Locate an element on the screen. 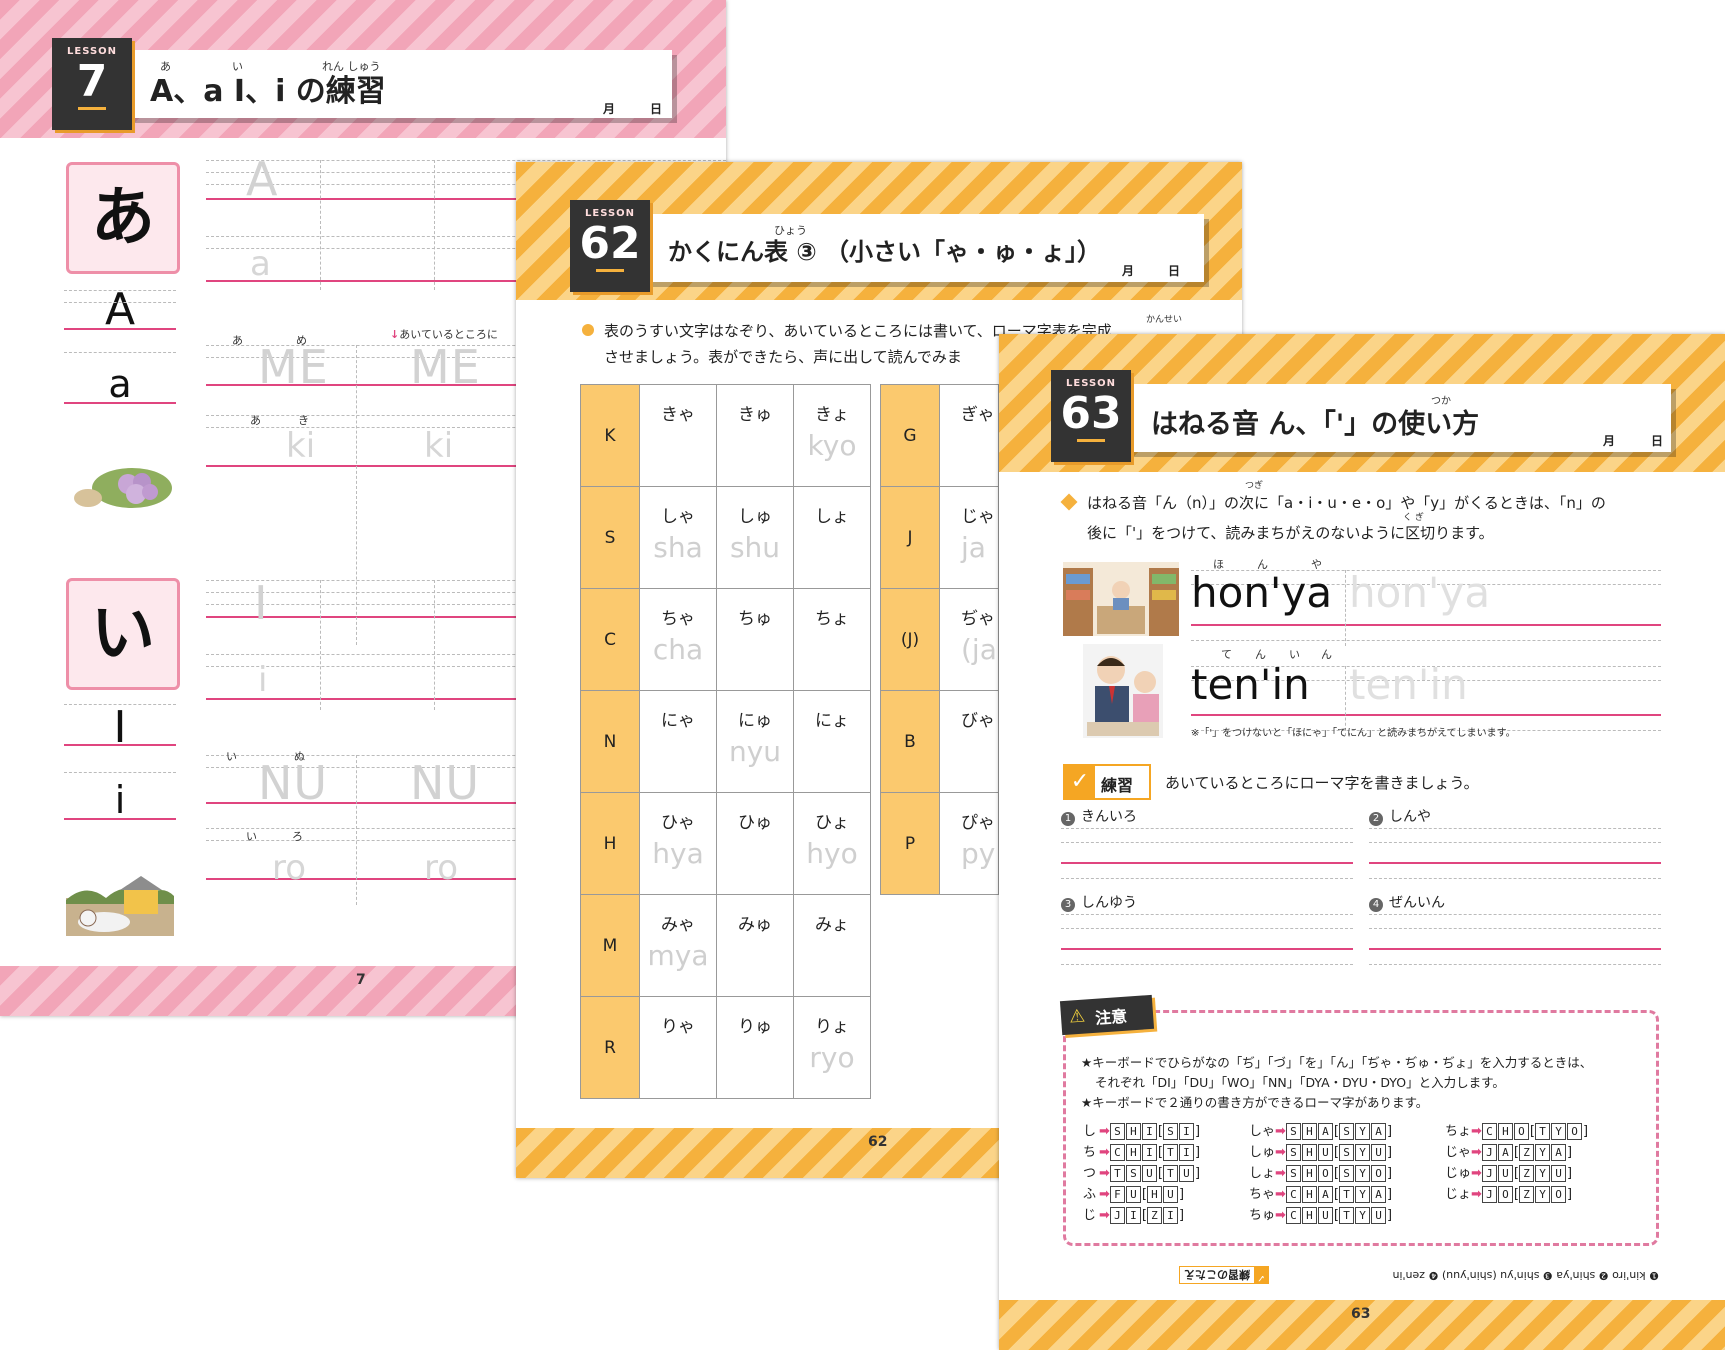 Image resolution: width=1725 pixels, height=1350 pixels. kana-text: きゃ is located at coordinates (678, 415).